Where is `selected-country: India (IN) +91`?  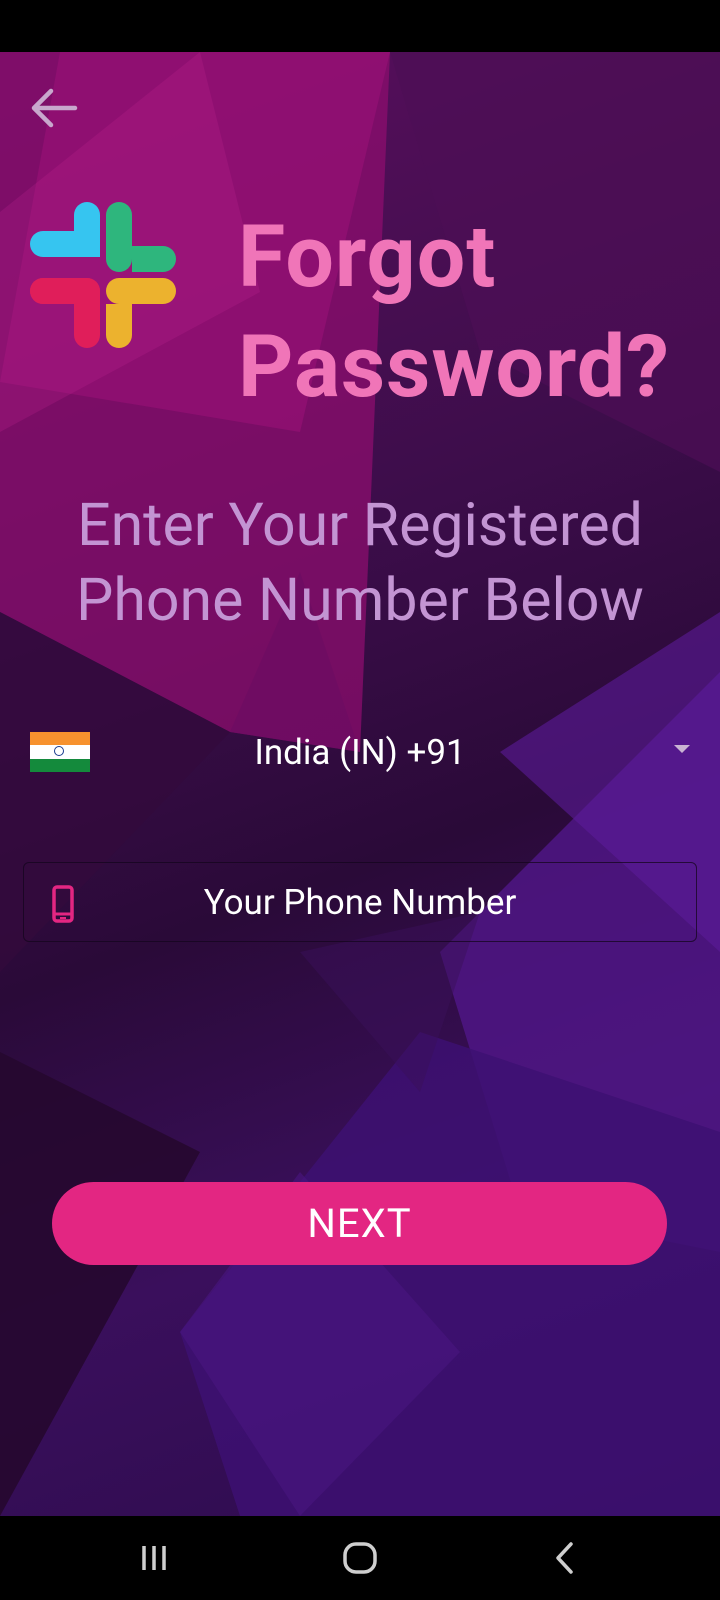
selected-country: India (IN) +91 is located at coordinates (360, 752).